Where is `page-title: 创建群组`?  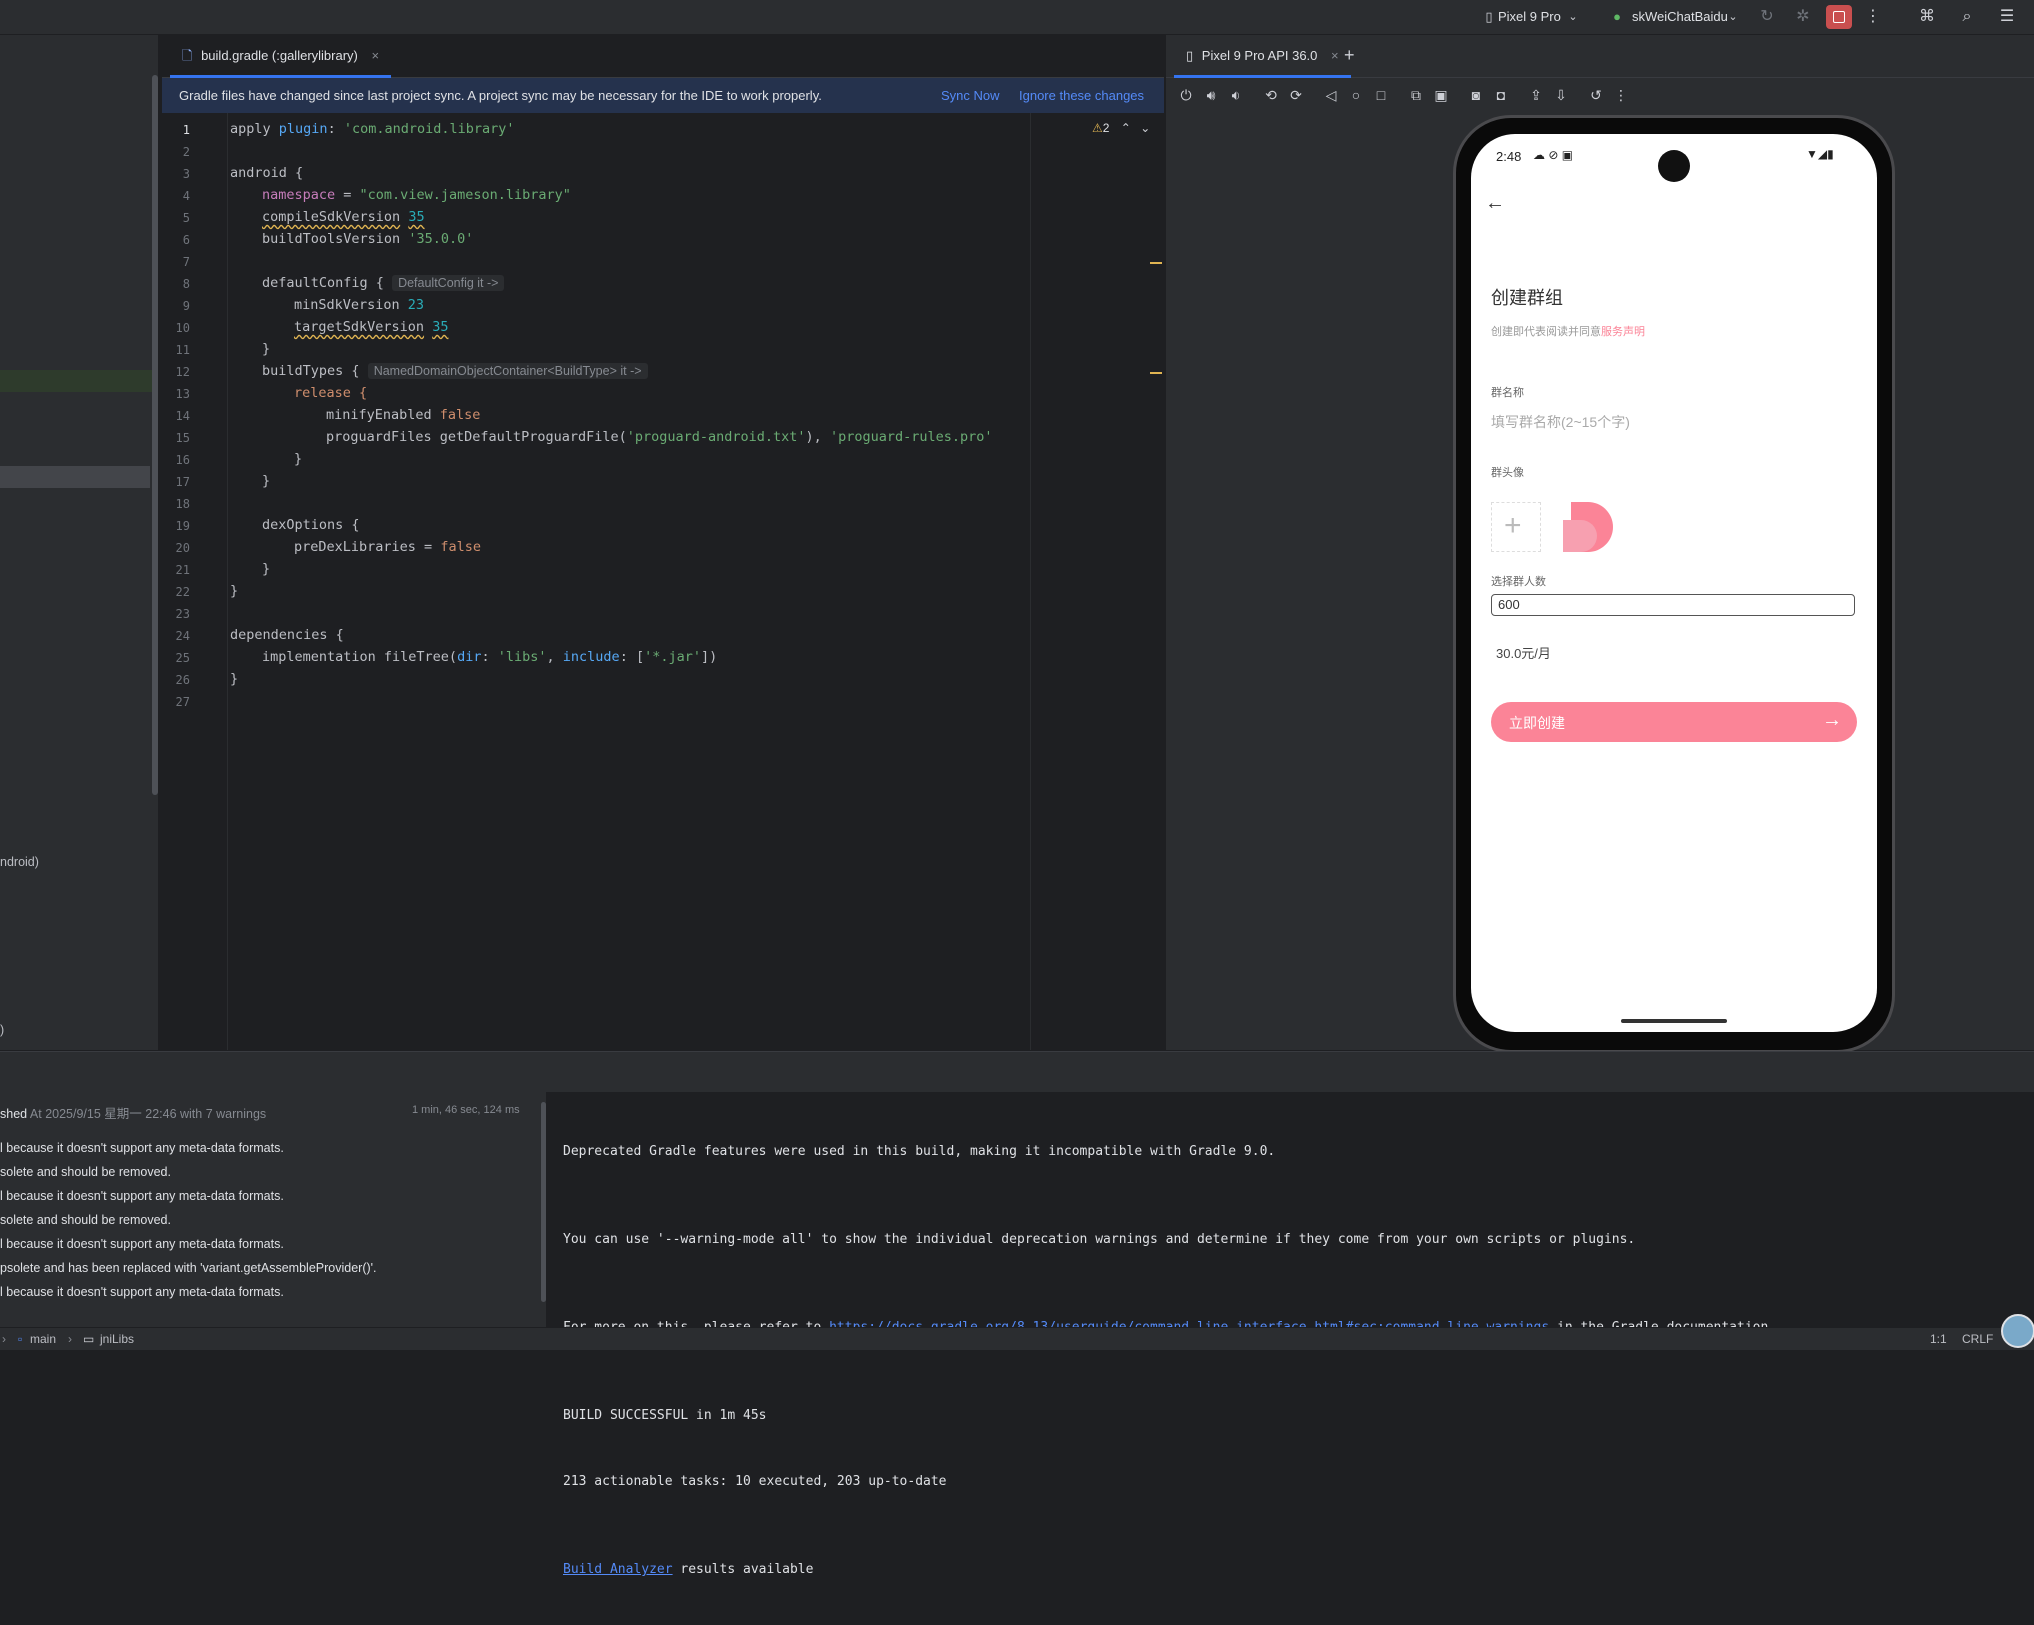
page-title: 创建群组 is located at coordinates (1527, 298).